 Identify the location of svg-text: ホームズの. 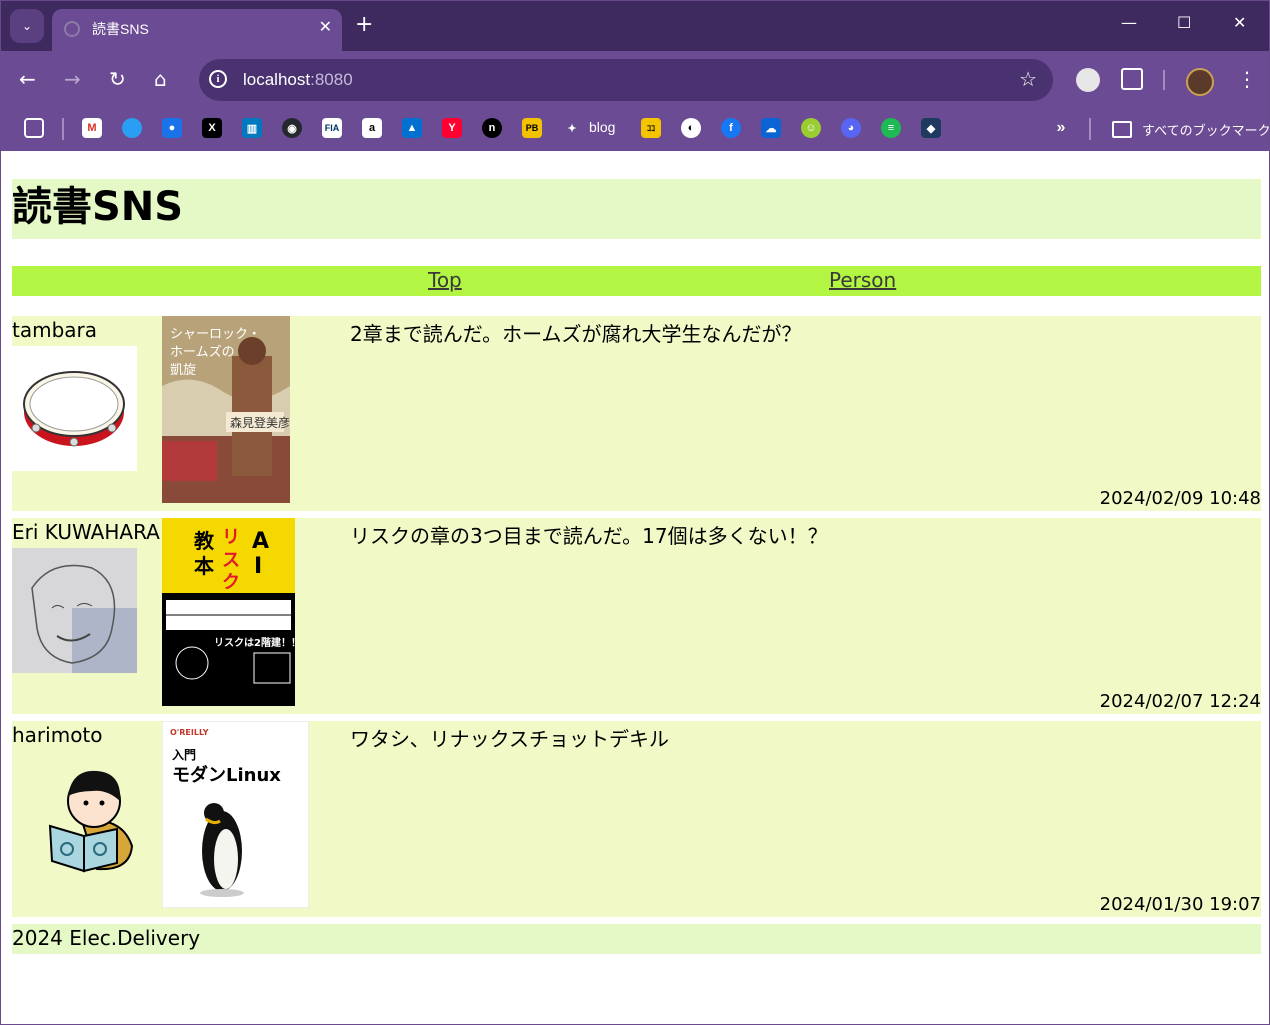
(202, 352).